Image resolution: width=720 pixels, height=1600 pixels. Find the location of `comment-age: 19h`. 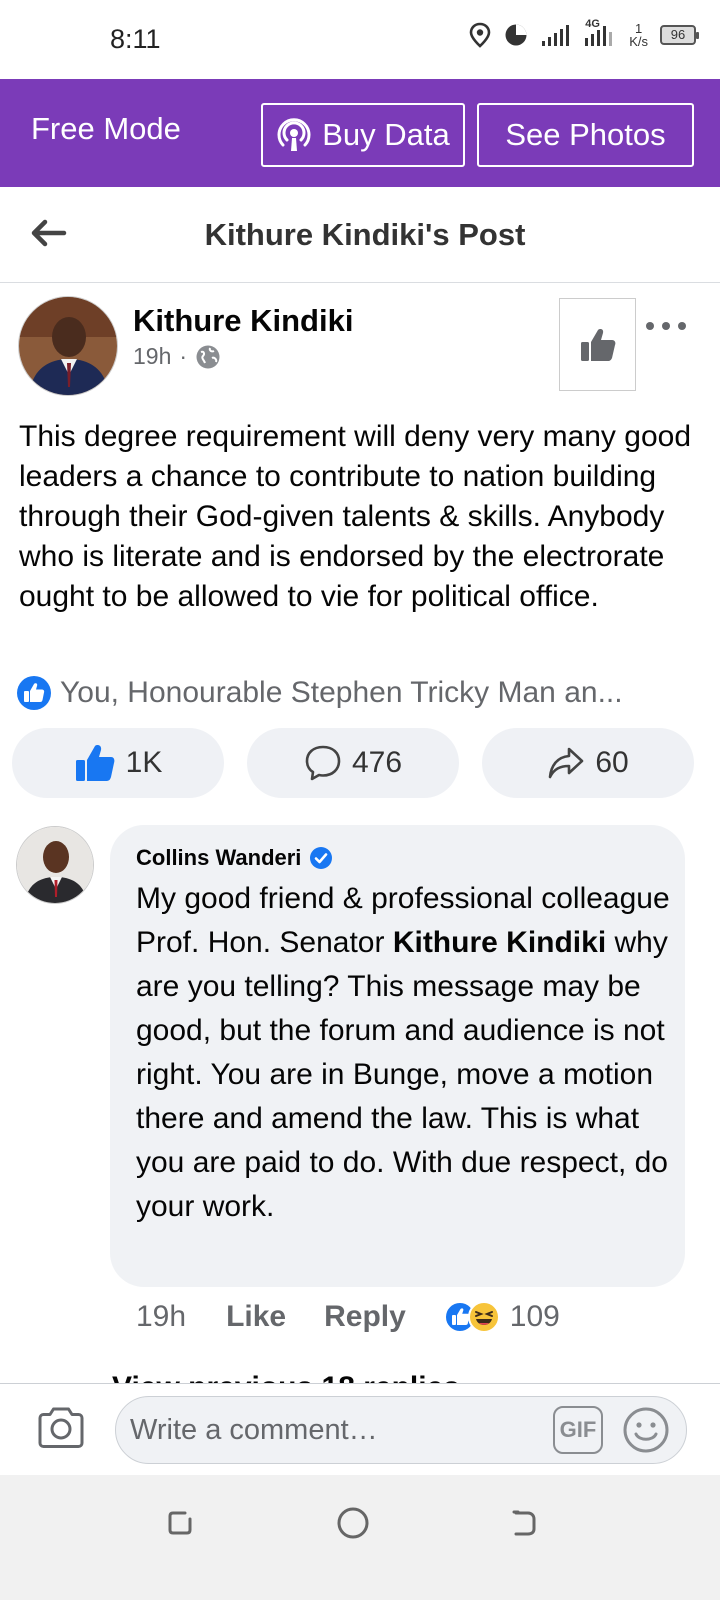

comment-age: 19h is located at coordinates (161, 1316).